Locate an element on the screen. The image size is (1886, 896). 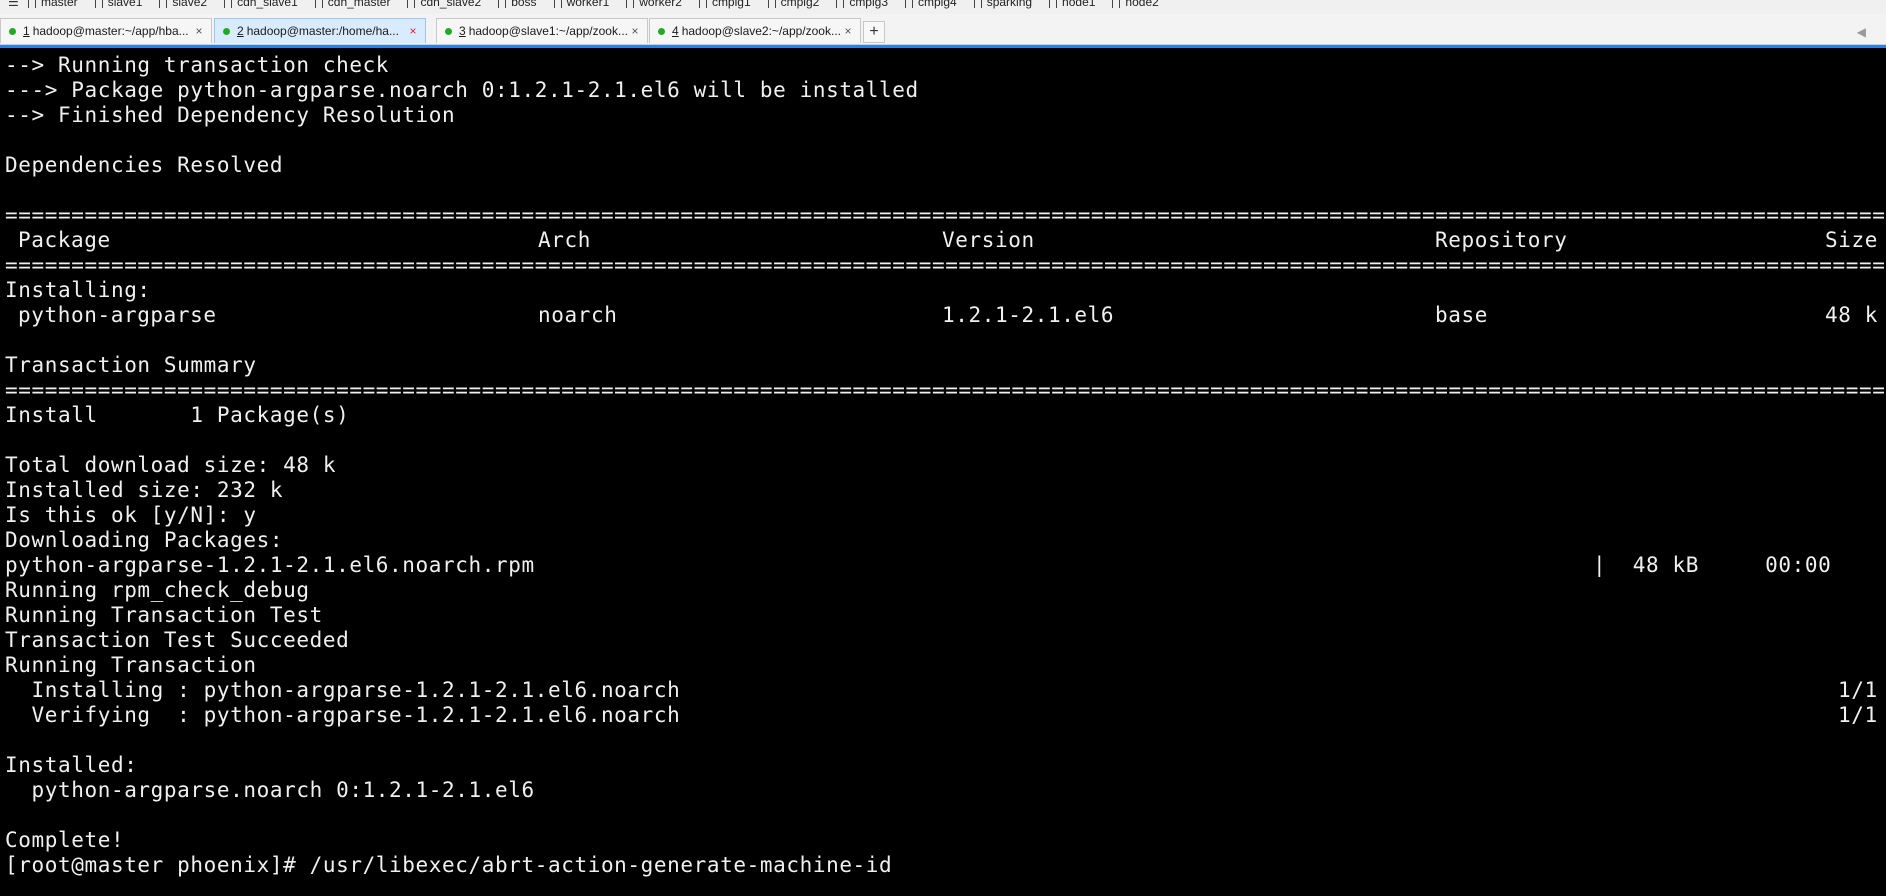
tab-session-3: 3 hadoop@slave1:~/app/zook... × is located at coordinates (542, 30).